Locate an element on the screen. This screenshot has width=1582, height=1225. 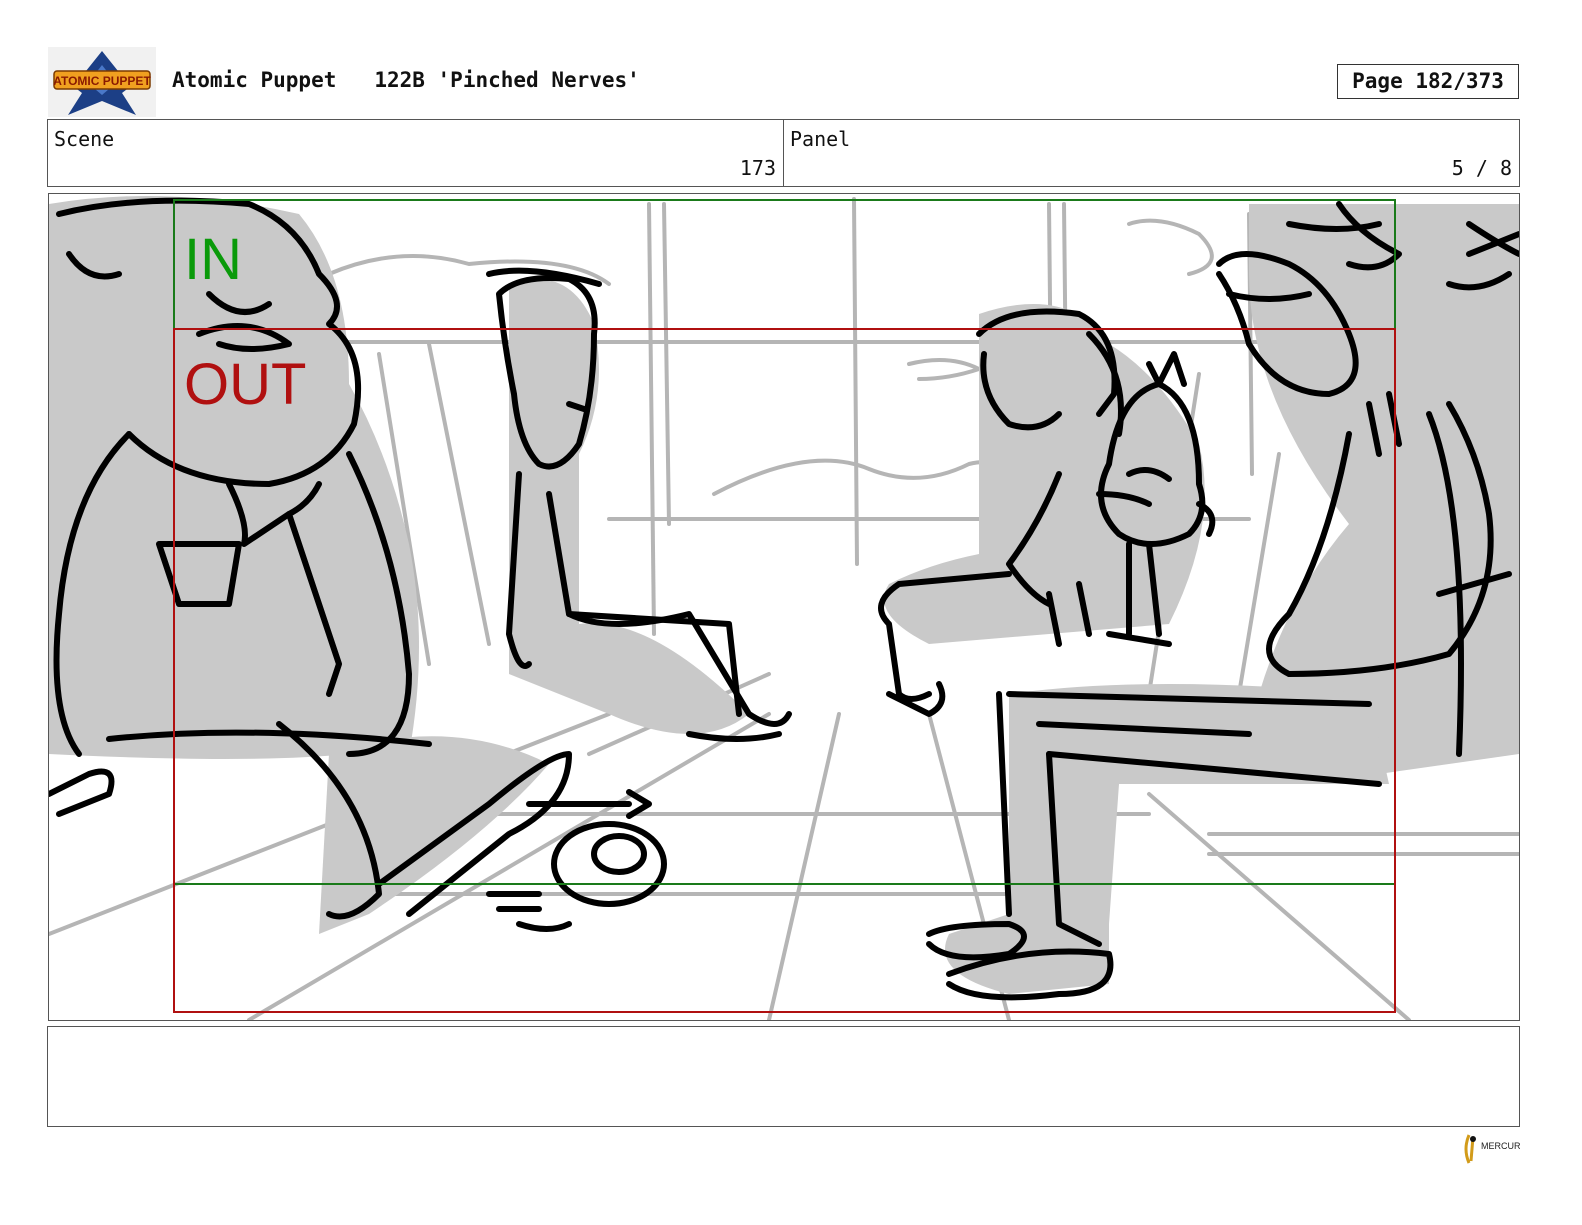
scene-label: Scene is located at coordinates (84, 139).